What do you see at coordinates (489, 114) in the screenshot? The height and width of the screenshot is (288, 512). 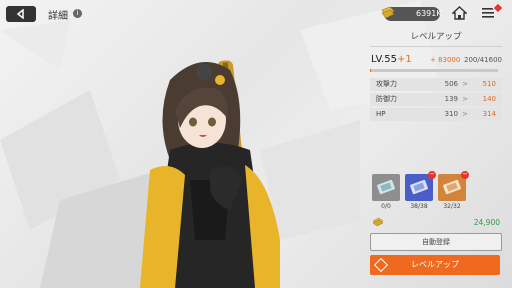 I see `stat-next: 314` at bounding box center [489, 114].